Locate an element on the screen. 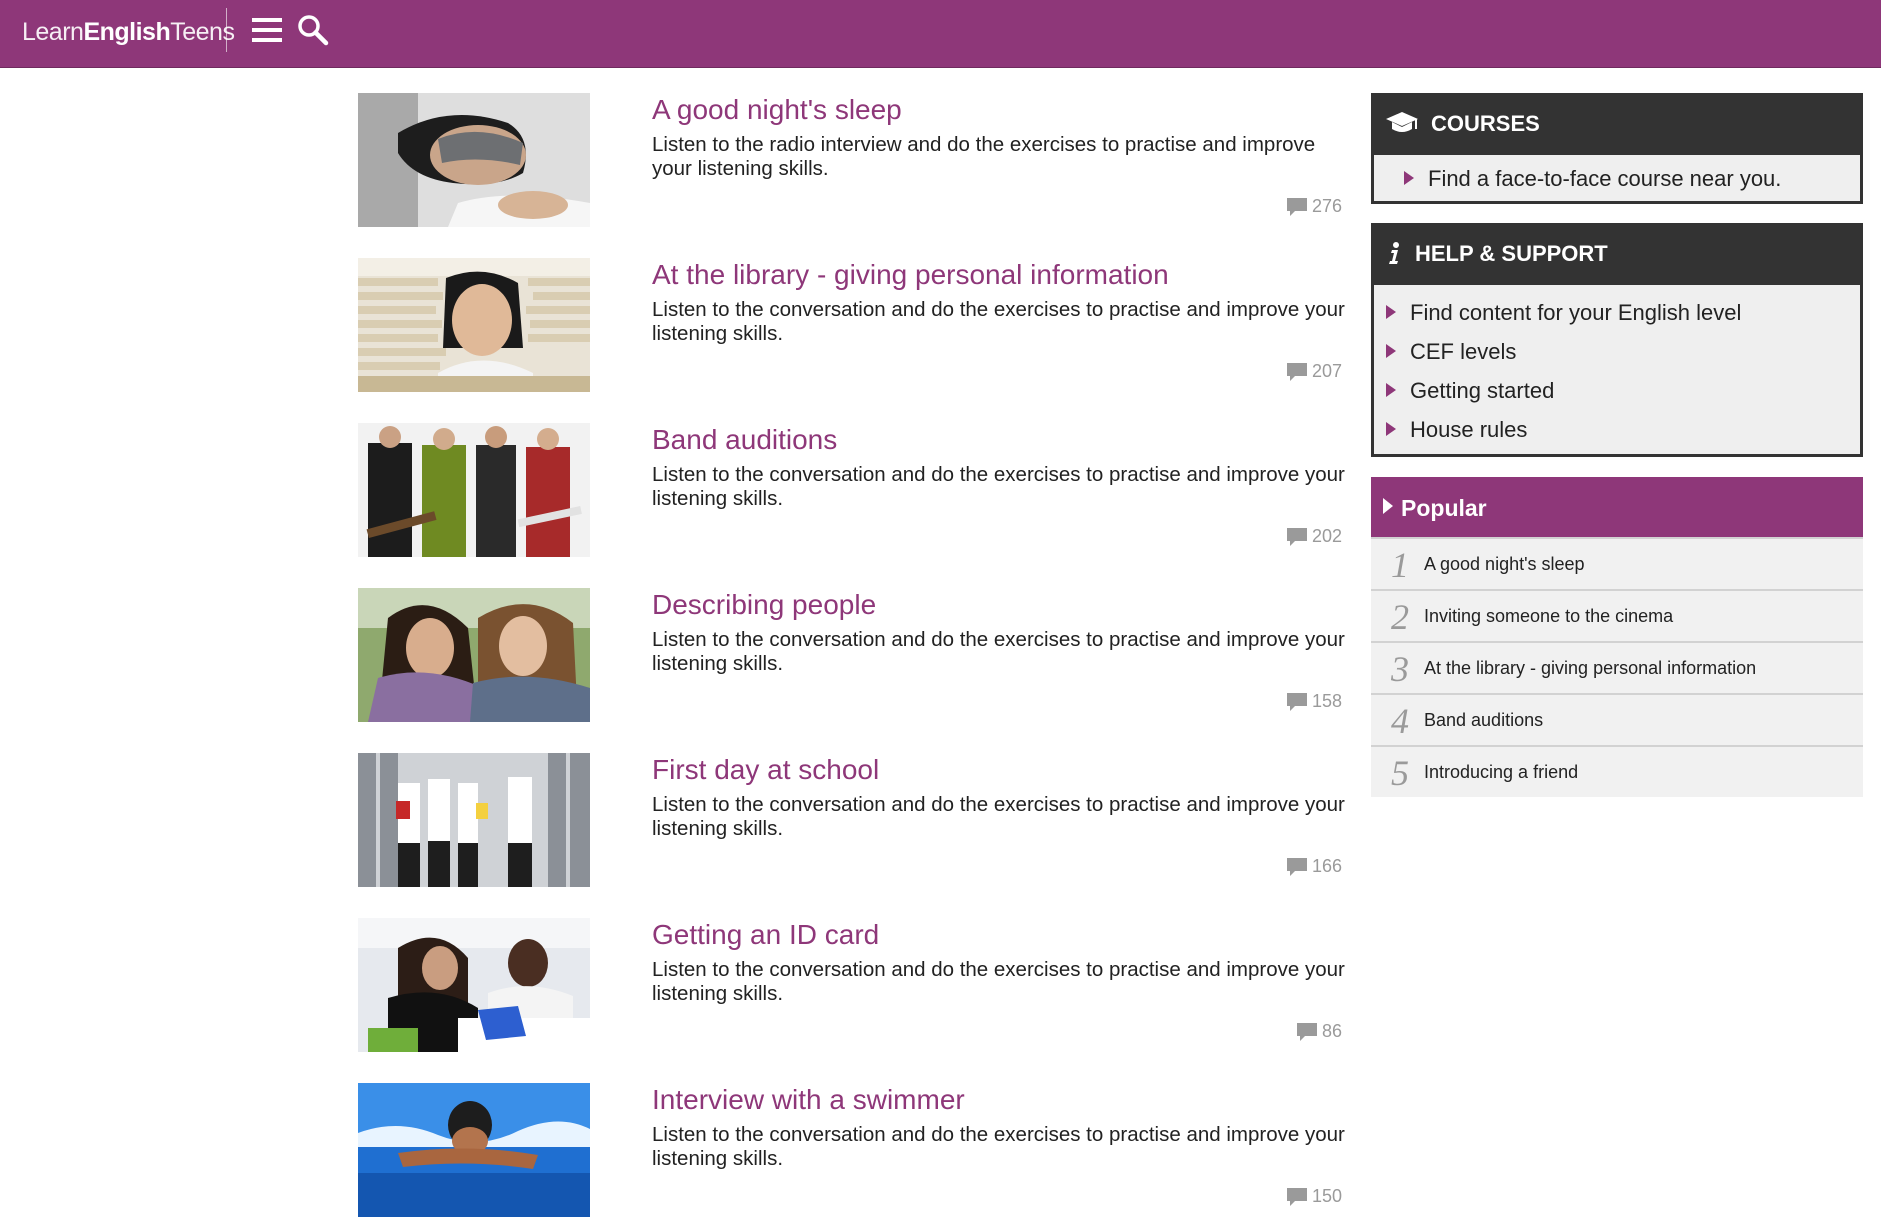  header-divider is located at coordinates (226, 30).